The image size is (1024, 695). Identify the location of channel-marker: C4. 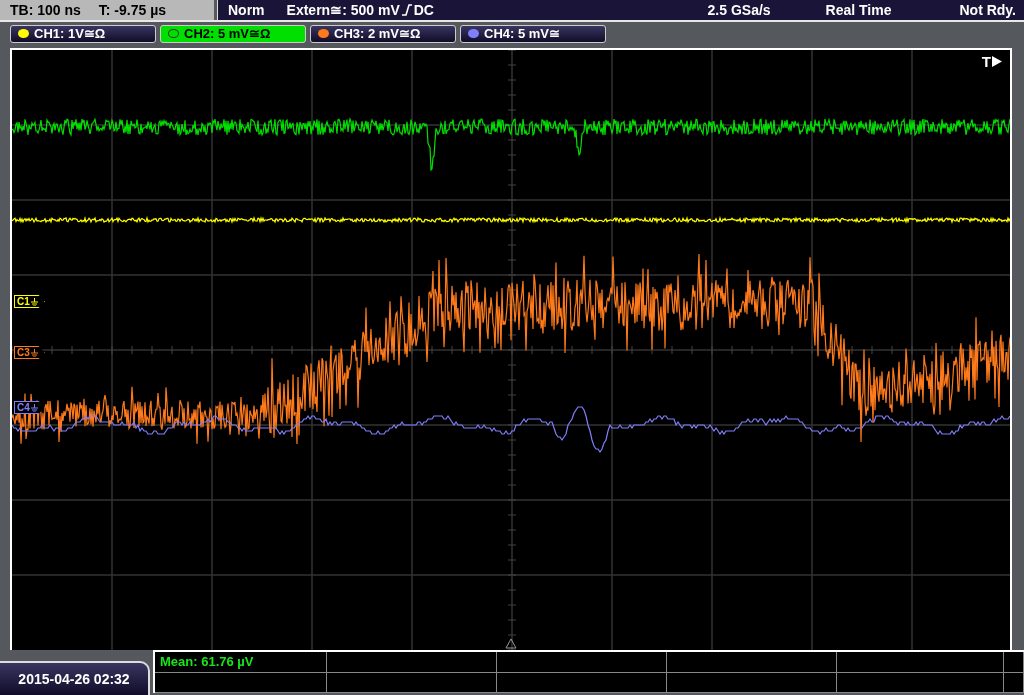
(29, 407).